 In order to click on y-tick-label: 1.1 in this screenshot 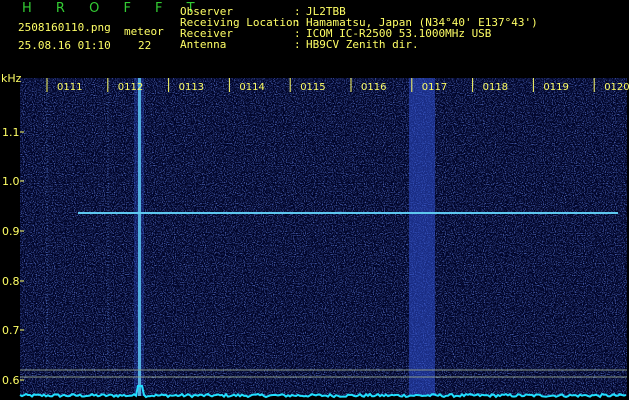, I will do `click(11, 132)`.